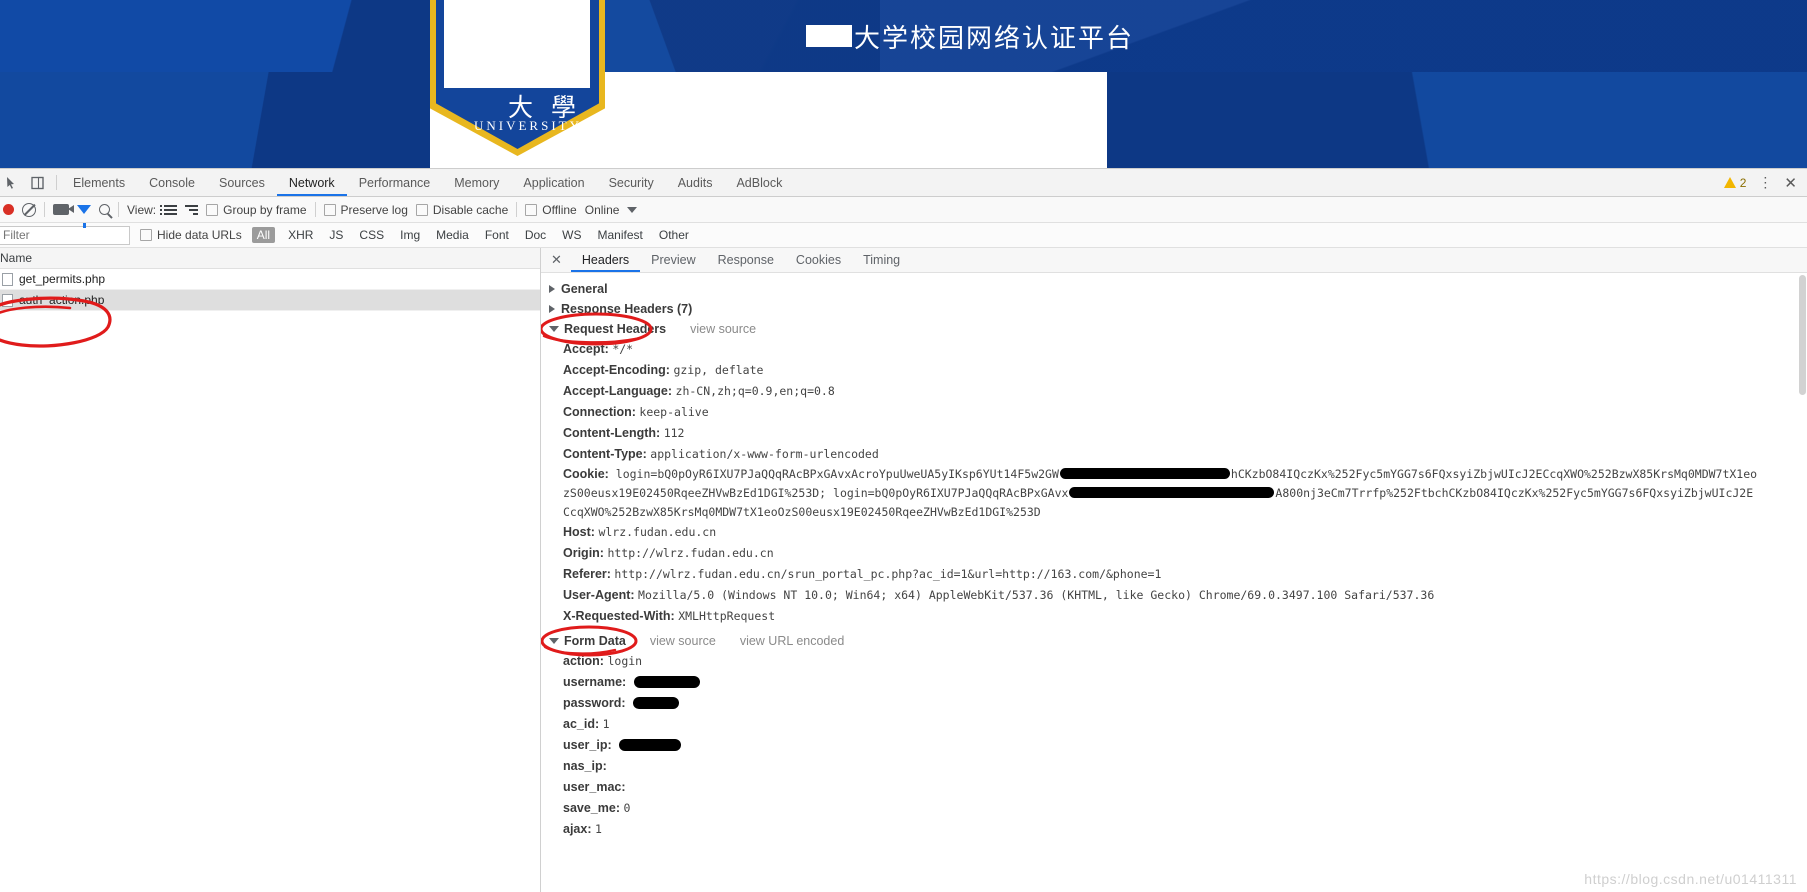 This screenshot has width=1807, height=892. I want to click on table-row: get_permits.php, so click(270, 279).